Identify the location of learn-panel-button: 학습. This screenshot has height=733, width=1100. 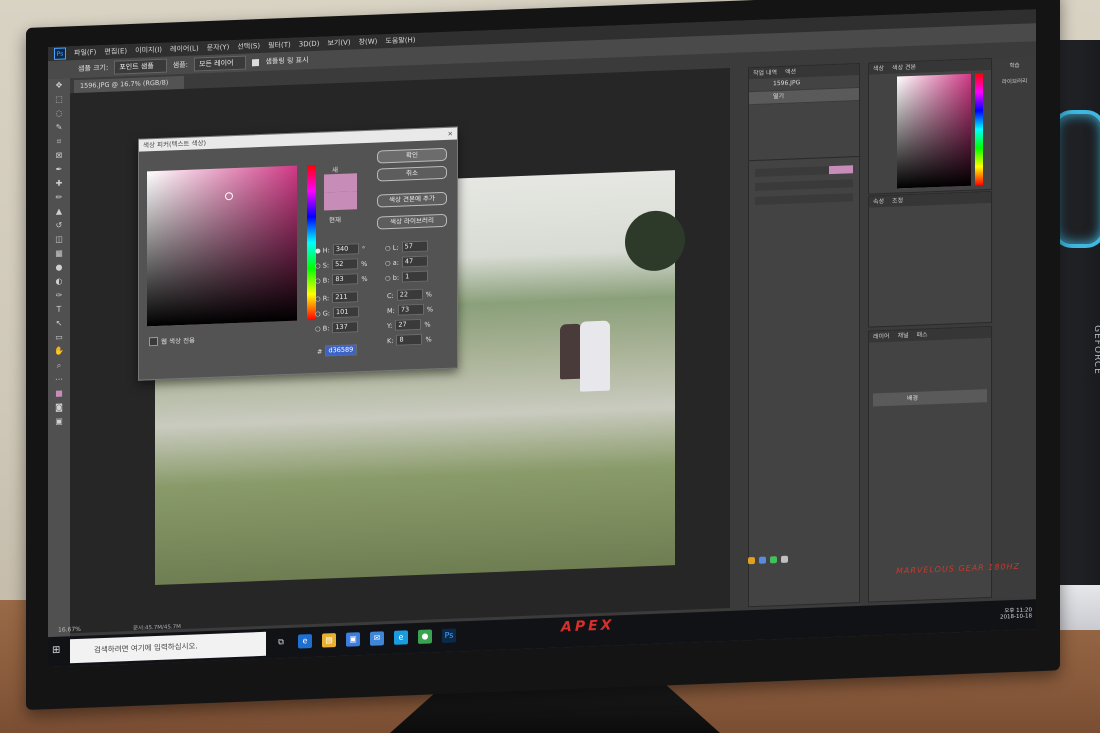
(1014, 65).